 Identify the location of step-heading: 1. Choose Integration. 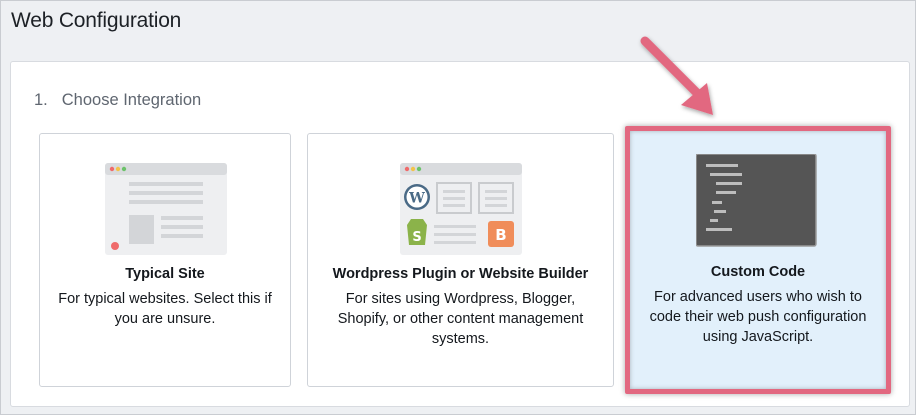
(117, 100).